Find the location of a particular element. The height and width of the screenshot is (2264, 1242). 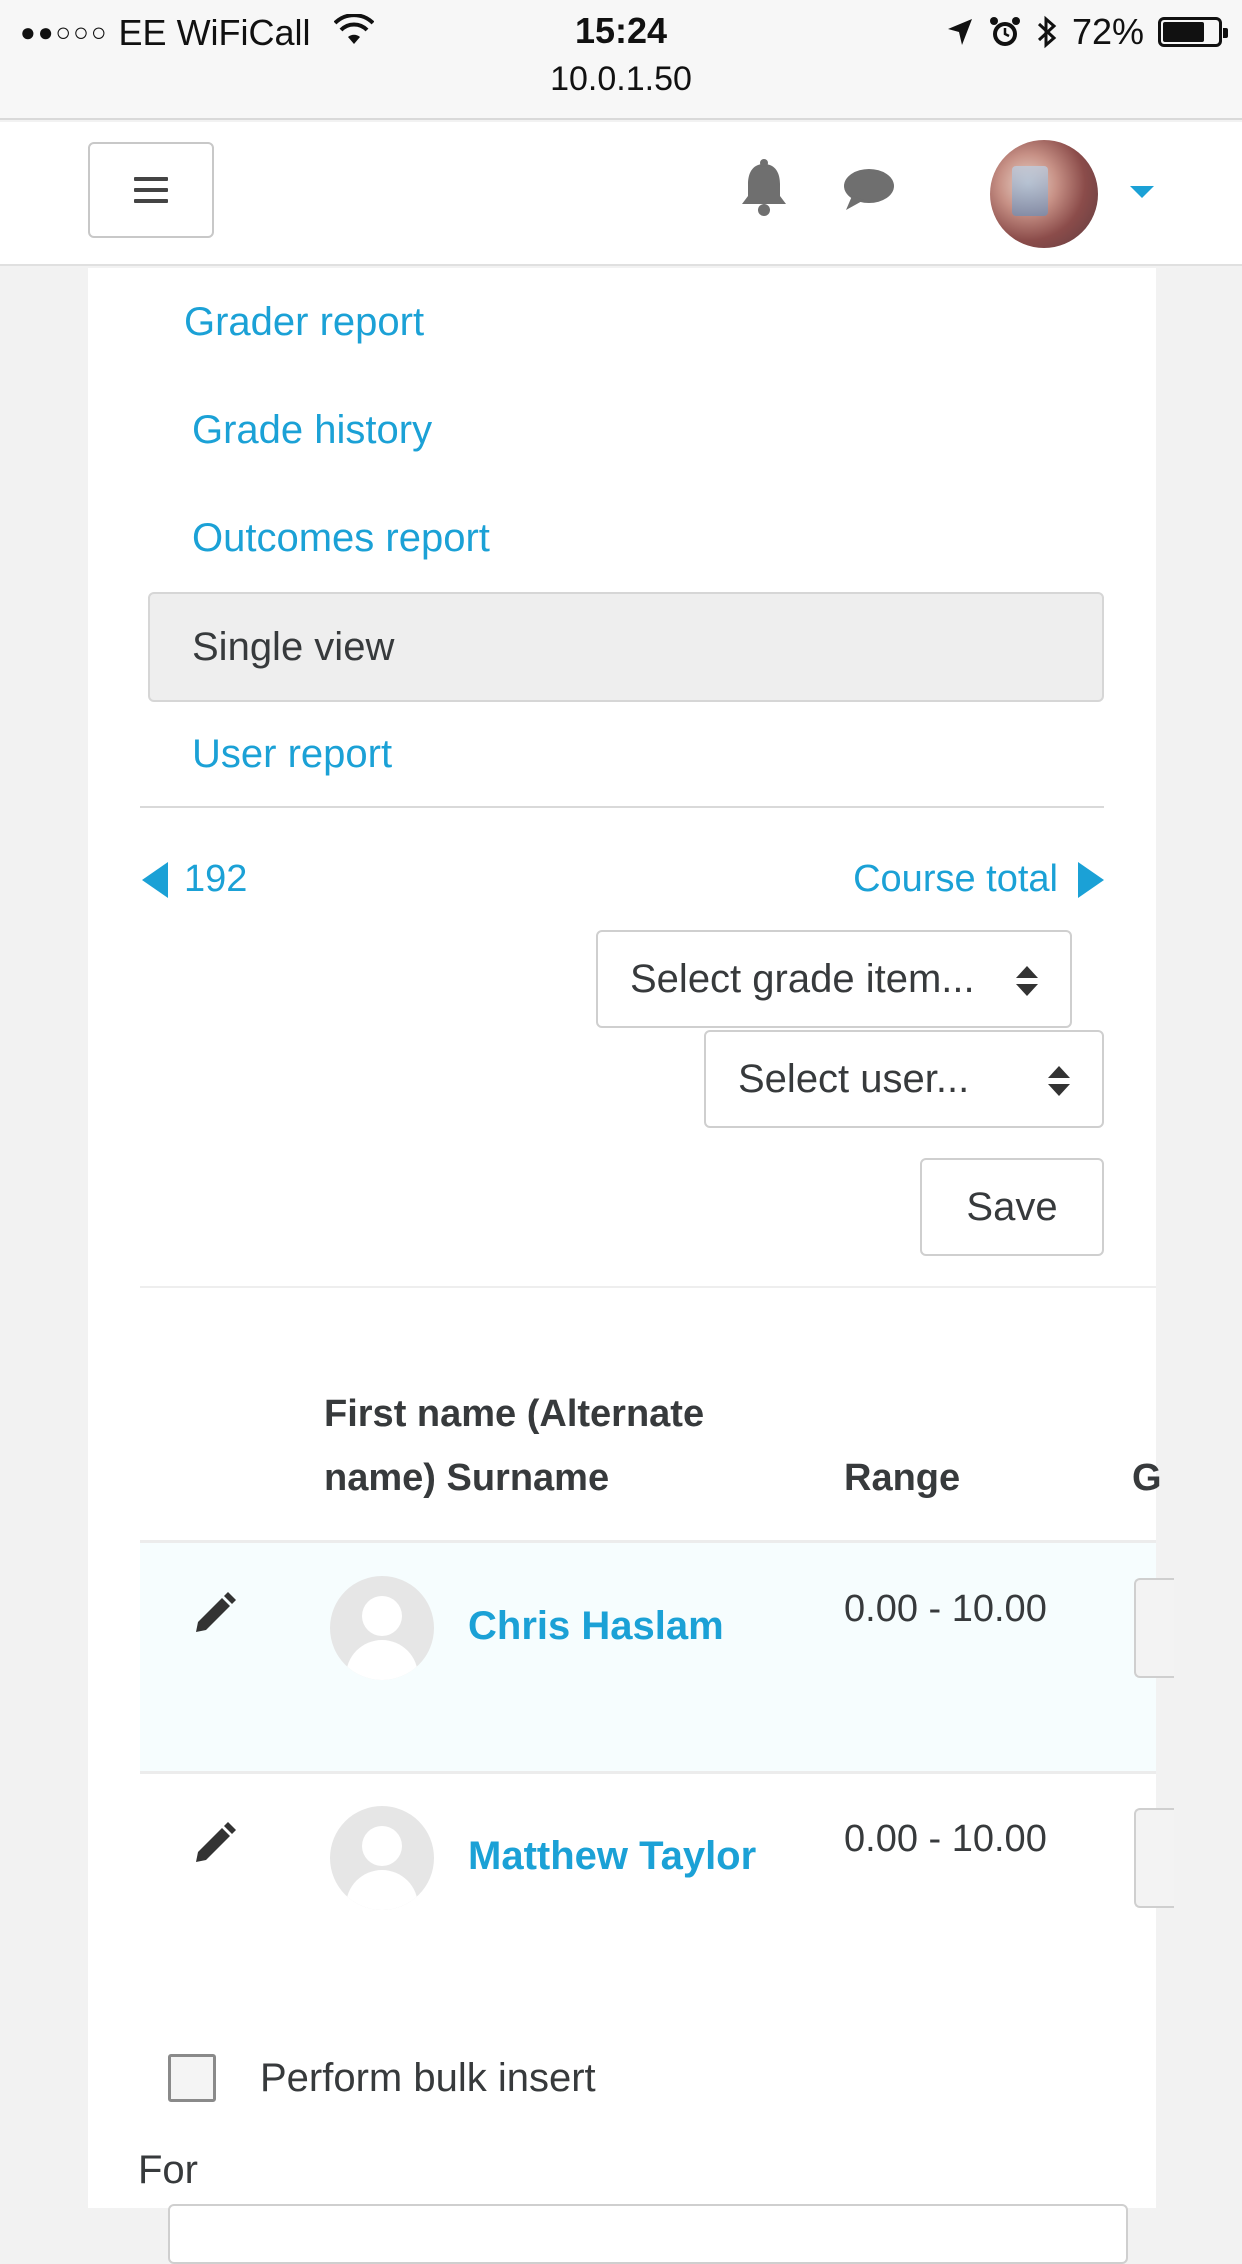

nav-grader-report: Grader report is located at coordinates (304, 322).